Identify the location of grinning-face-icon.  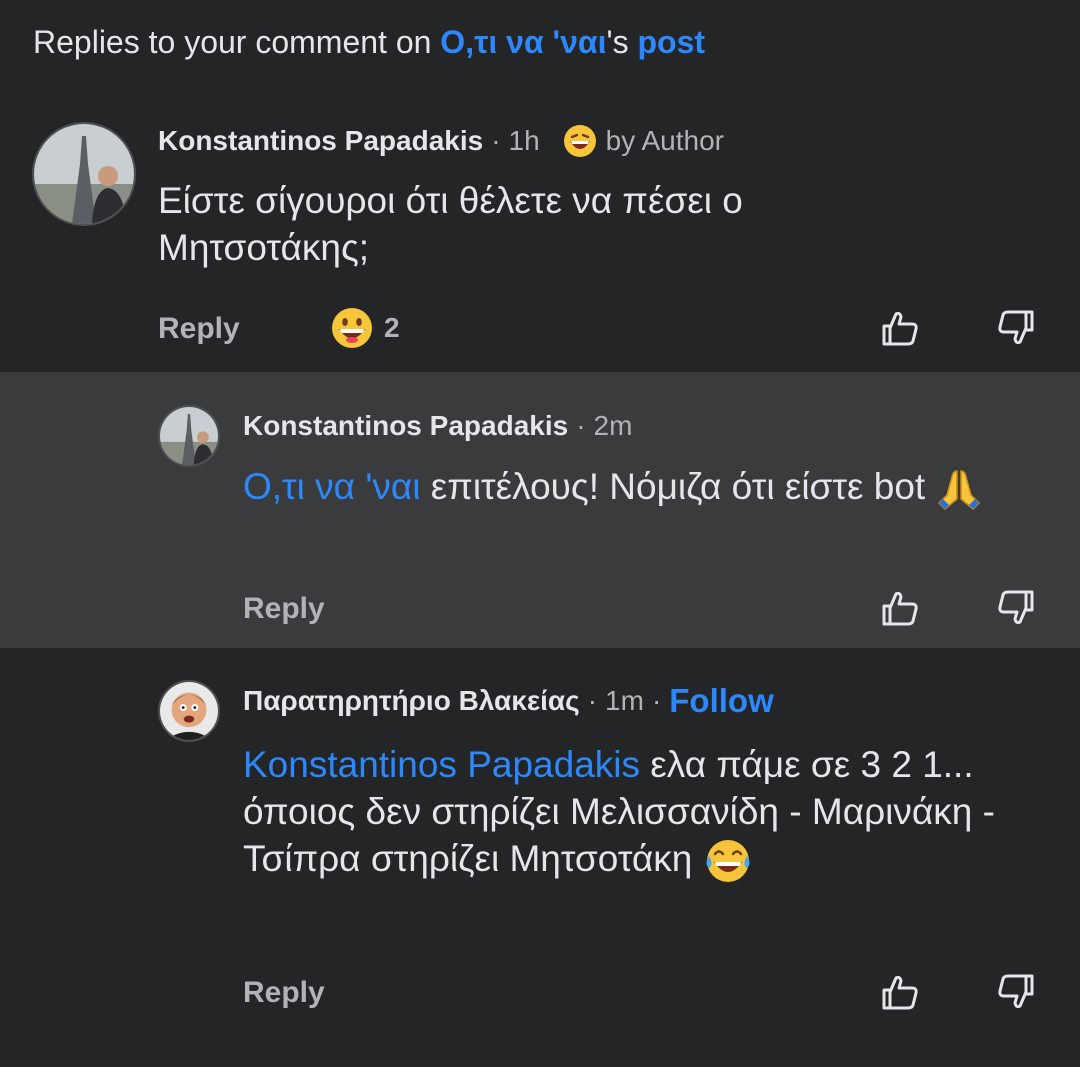
(352, 328).